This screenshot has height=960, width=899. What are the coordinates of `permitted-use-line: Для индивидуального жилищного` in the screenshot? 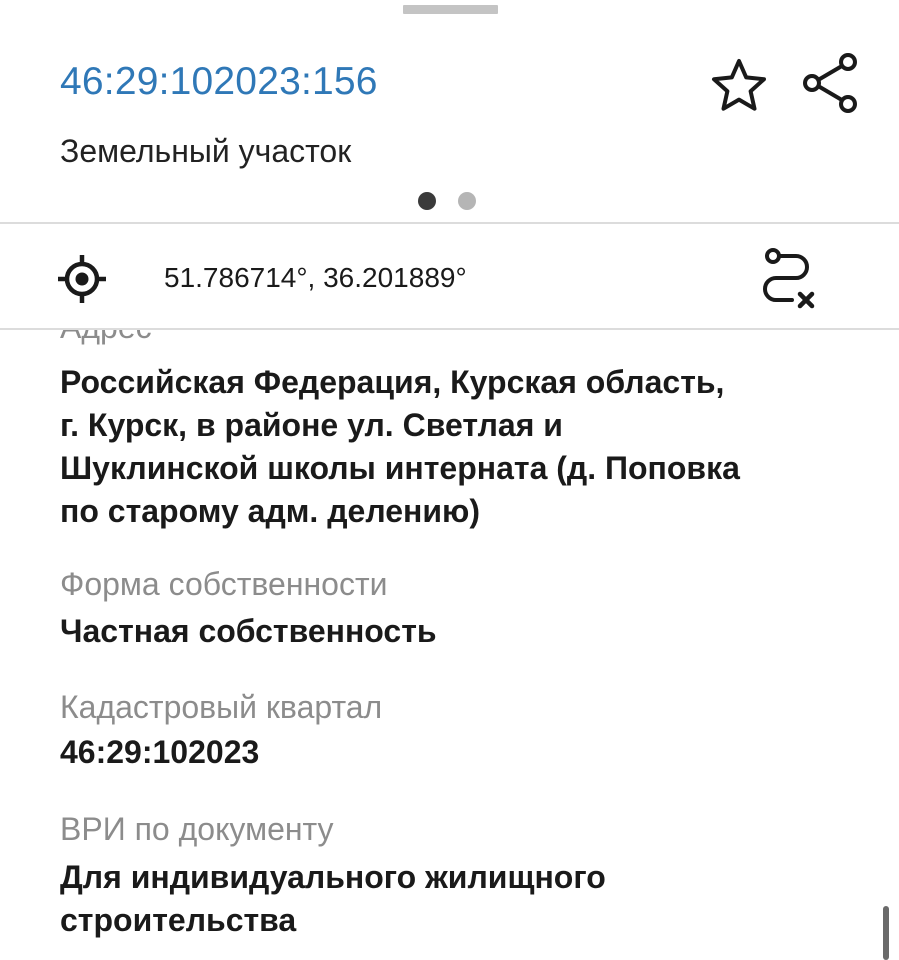 It's located at (333, 877).